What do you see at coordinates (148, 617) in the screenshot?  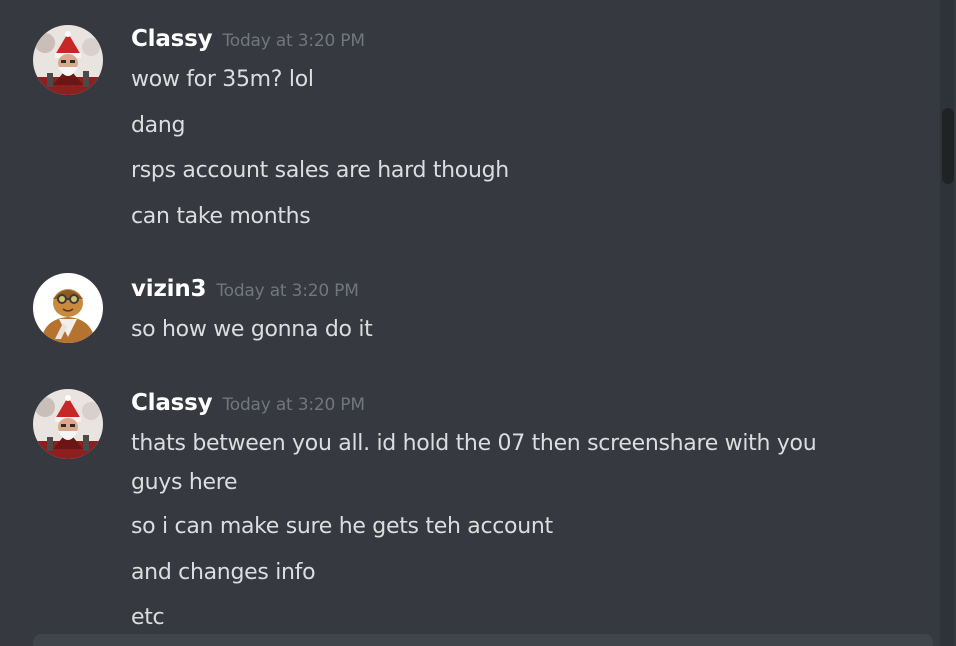 I see `message-text: etc` at bounding box center [148, 617].